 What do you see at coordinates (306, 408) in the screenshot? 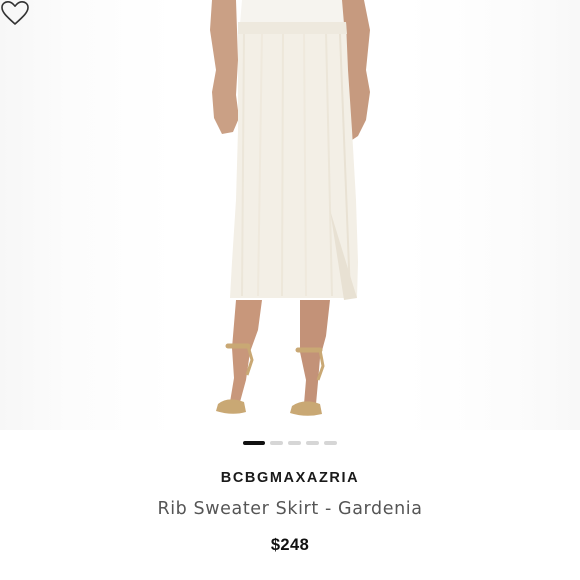
I see `right-sandal` at bounding box center [306, 408].